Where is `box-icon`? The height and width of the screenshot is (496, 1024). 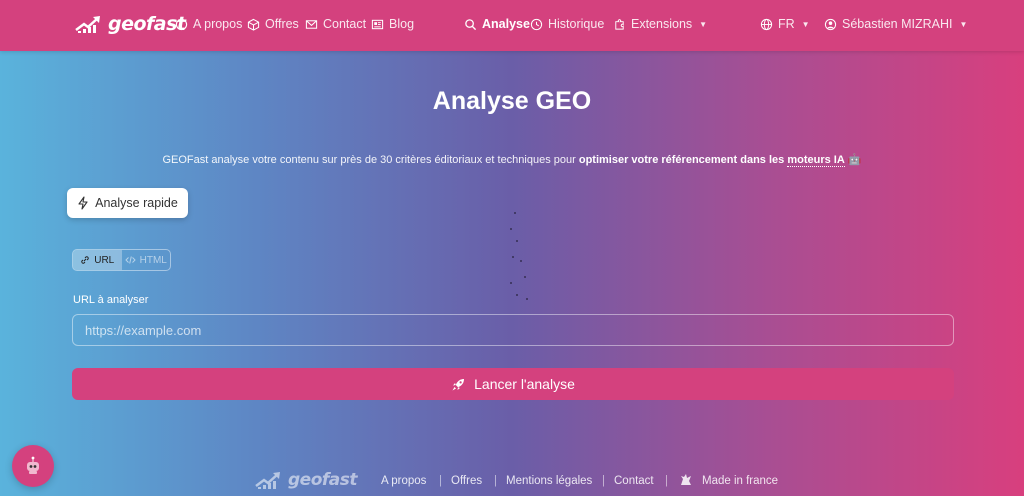 box-icon is located at coordinates (253, 24).